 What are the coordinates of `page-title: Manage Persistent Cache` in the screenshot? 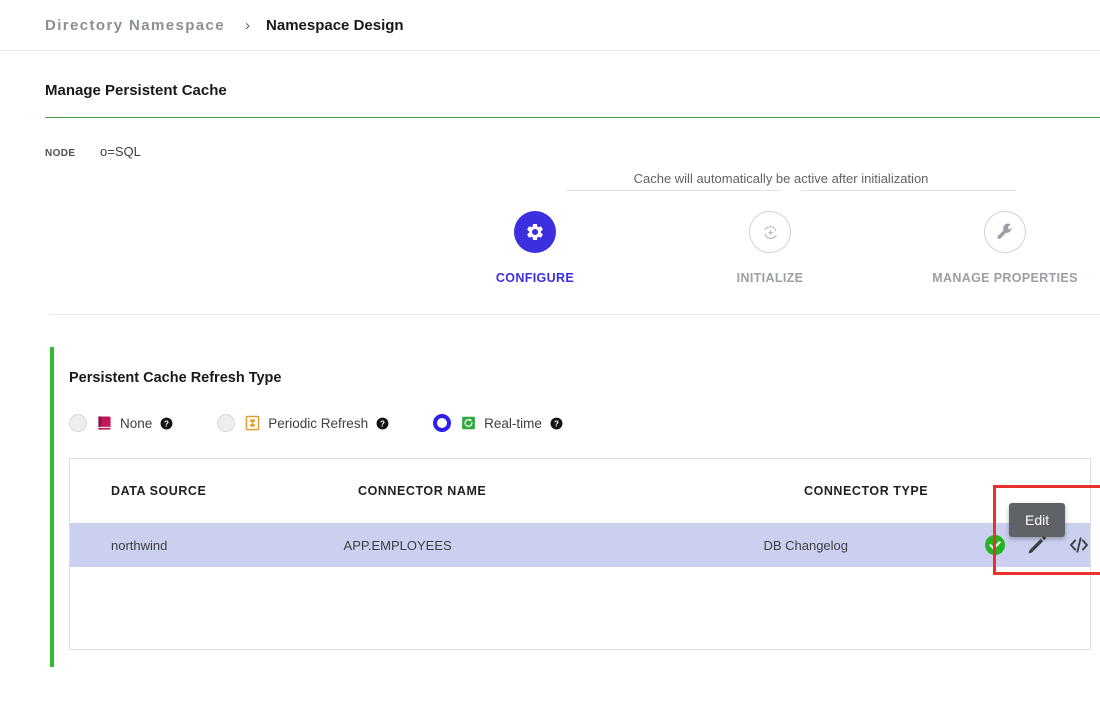 It's located at (136, 90).